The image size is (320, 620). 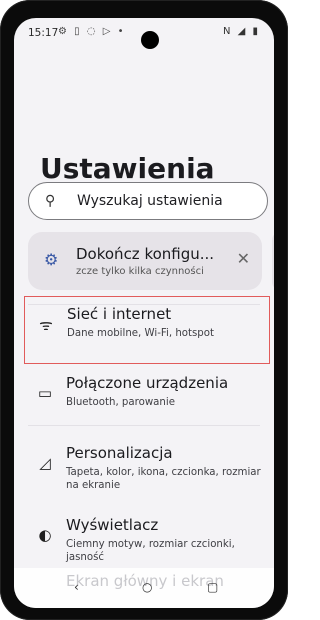 I want to click on settings-item-title: Połączone urządzenia, so click(x=147, y=383).